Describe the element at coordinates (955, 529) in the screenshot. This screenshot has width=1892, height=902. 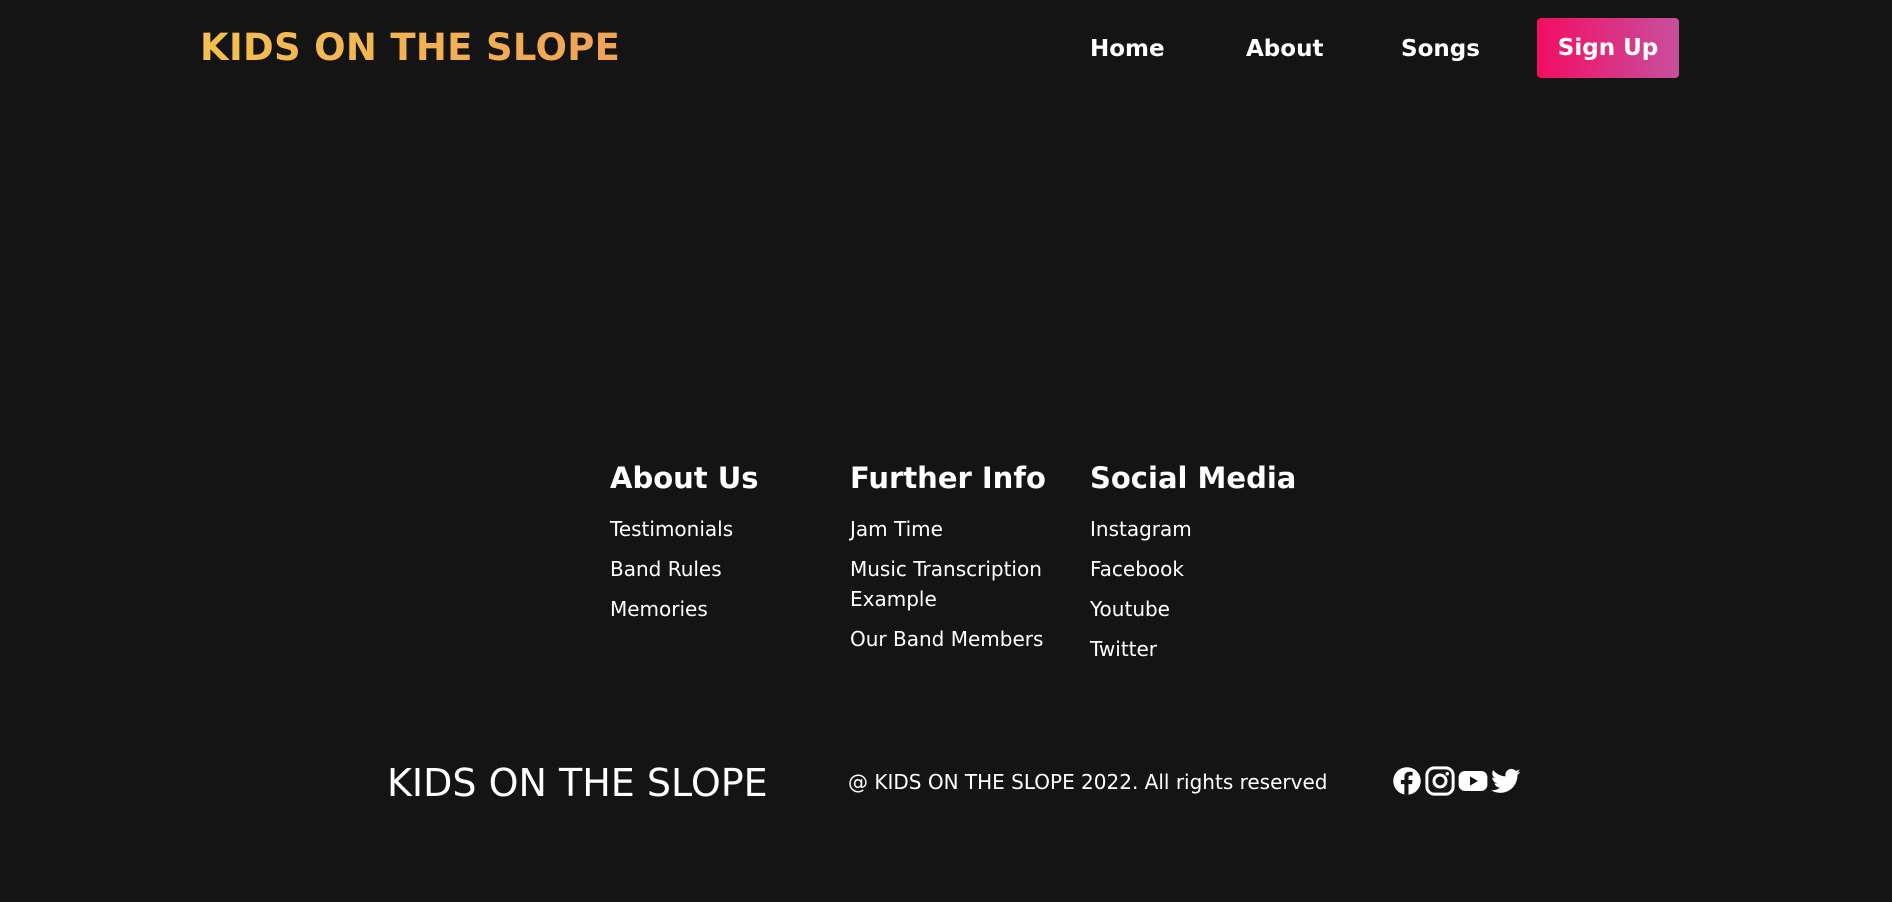
I see `footer-link-jam-time: Jam Time` at that location.